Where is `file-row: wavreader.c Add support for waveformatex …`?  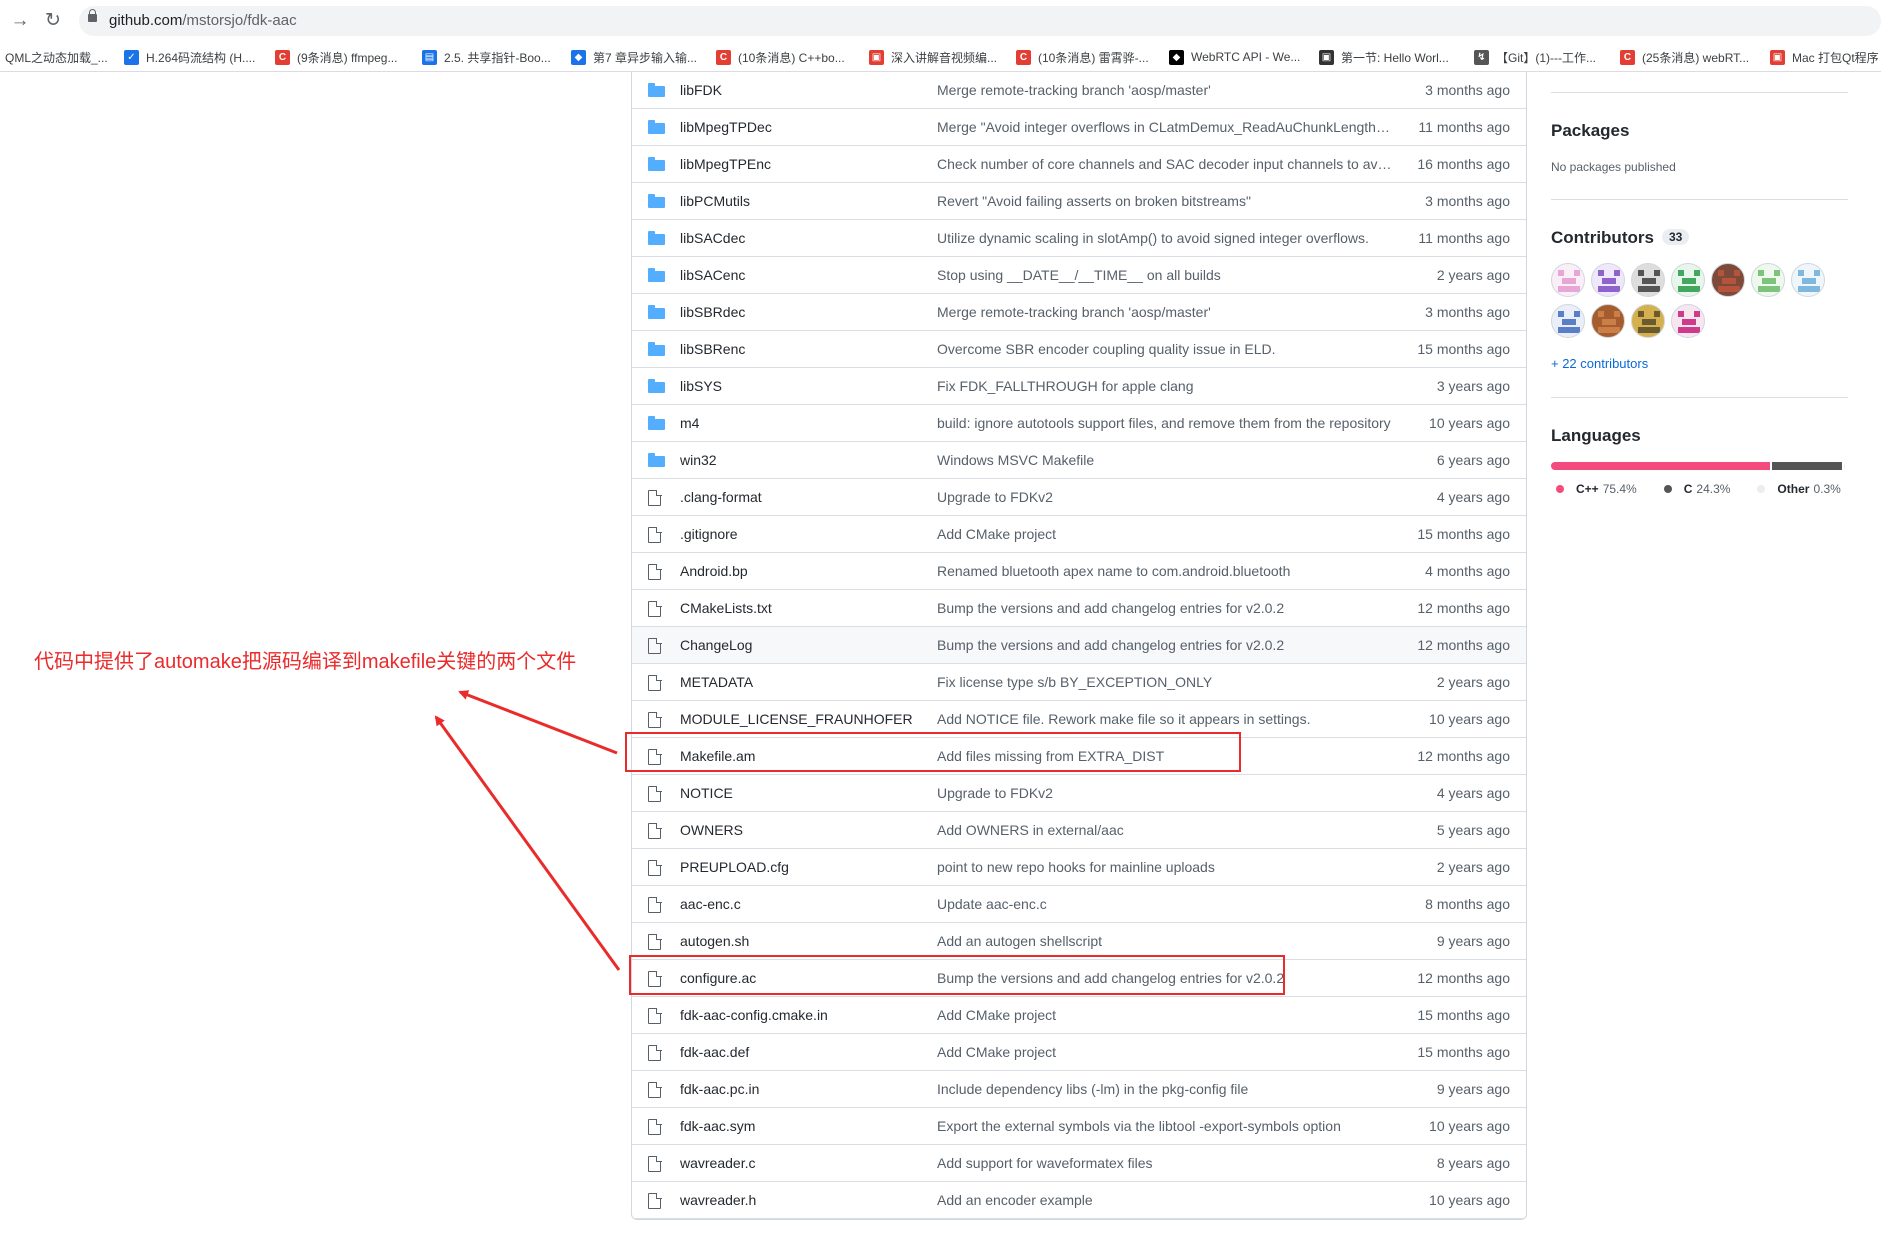
file-row: wavreader.c Add support for waveformatex … is located at coordinates (1079, 1163).